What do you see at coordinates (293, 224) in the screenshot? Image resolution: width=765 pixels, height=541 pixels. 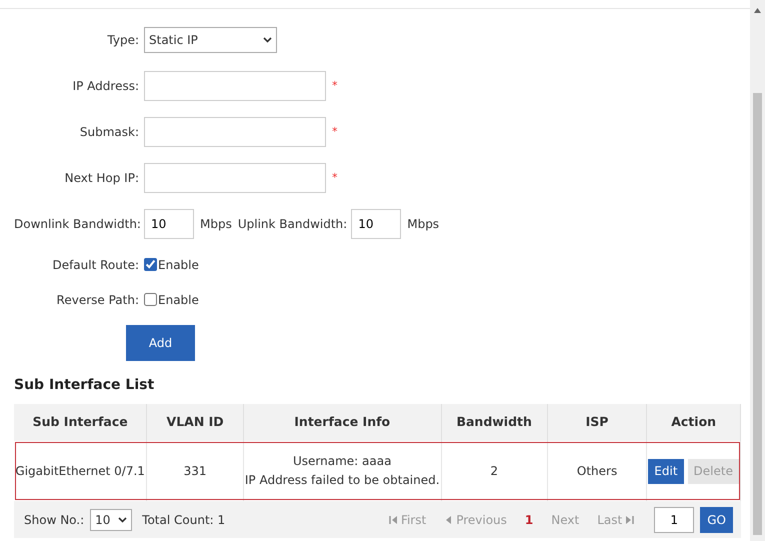 I see `field-label: Uplink Bandwidth:` at bounding box center [293, 224].